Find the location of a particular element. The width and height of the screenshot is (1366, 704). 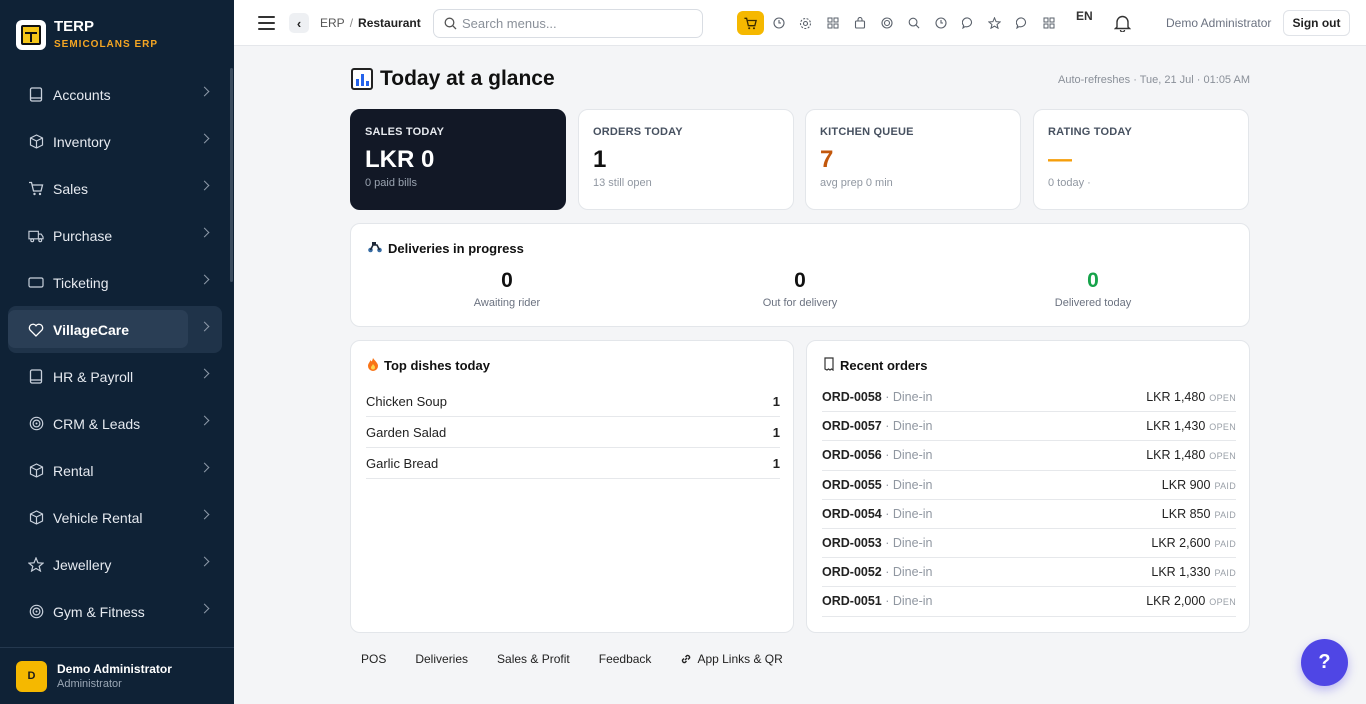

list-item: Garlic Bread 1 is located at coordinates (573, 463).